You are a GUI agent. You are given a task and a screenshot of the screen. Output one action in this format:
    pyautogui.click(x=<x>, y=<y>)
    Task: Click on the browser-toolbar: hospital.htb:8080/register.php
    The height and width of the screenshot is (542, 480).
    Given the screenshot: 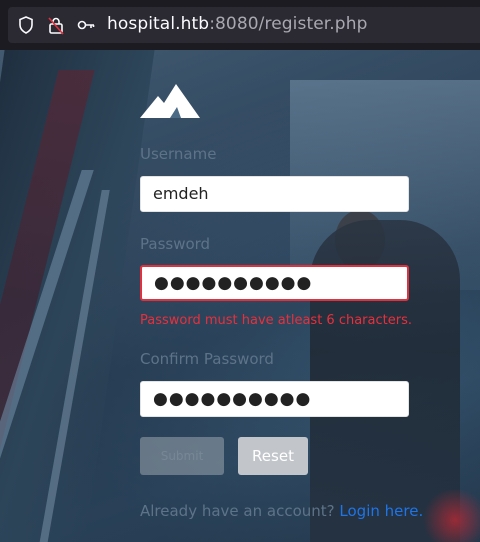 What is the action you would take?
    pyautogui.click(x=240, y=25)
    